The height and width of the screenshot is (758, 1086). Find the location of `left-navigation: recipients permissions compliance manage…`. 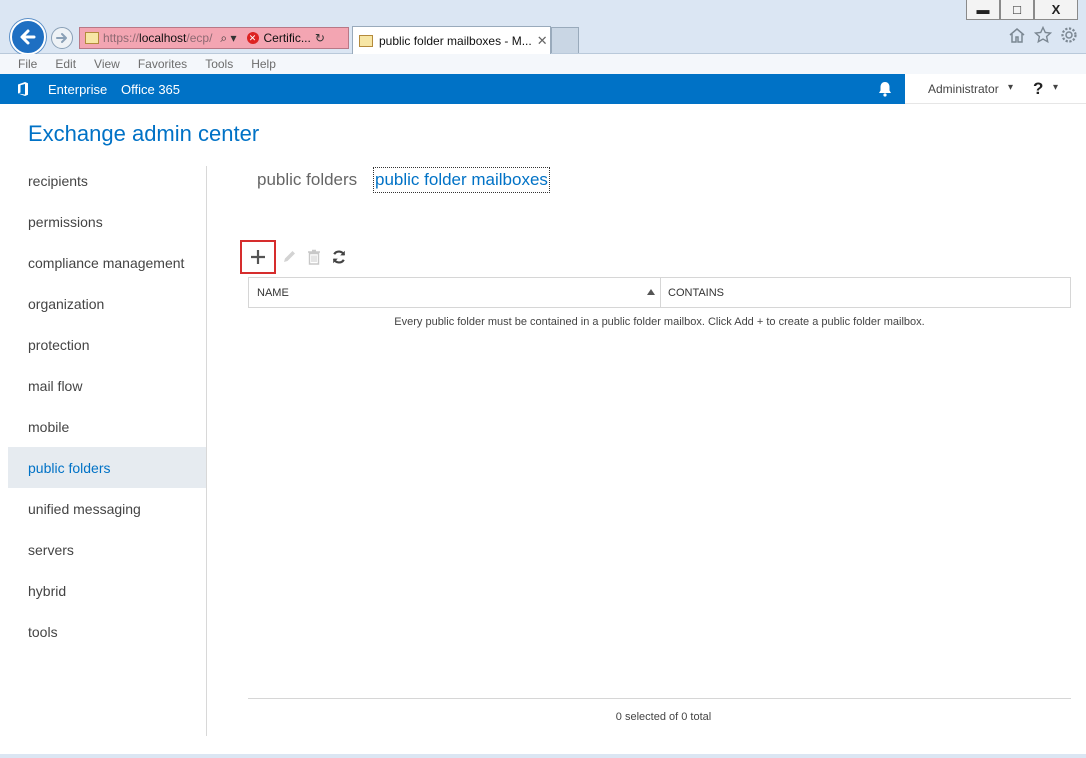

left-navigation: recipients permissions compliance manage… is located at coordinates (107, 406).